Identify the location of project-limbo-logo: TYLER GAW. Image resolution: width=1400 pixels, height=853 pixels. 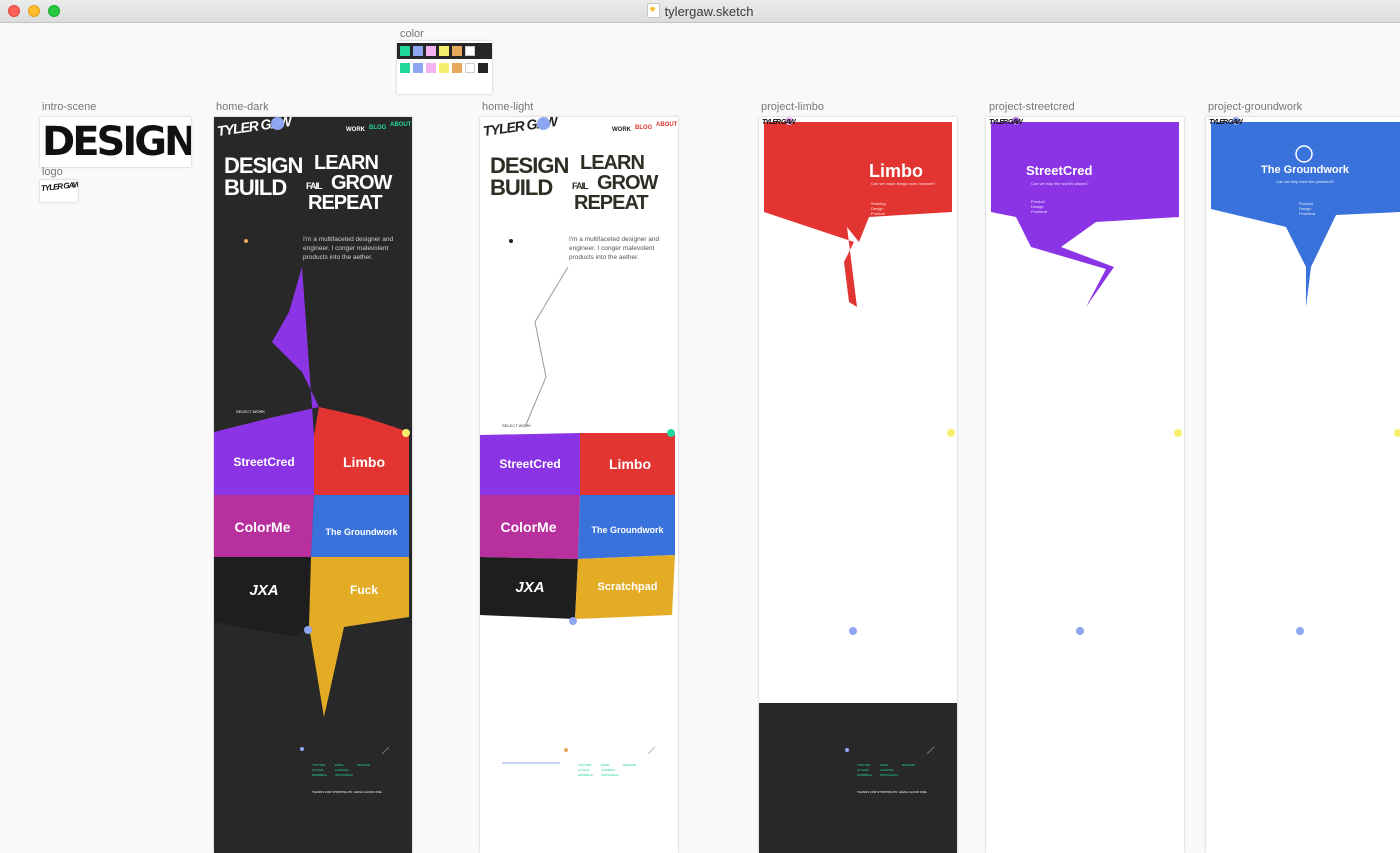
(779, 122).